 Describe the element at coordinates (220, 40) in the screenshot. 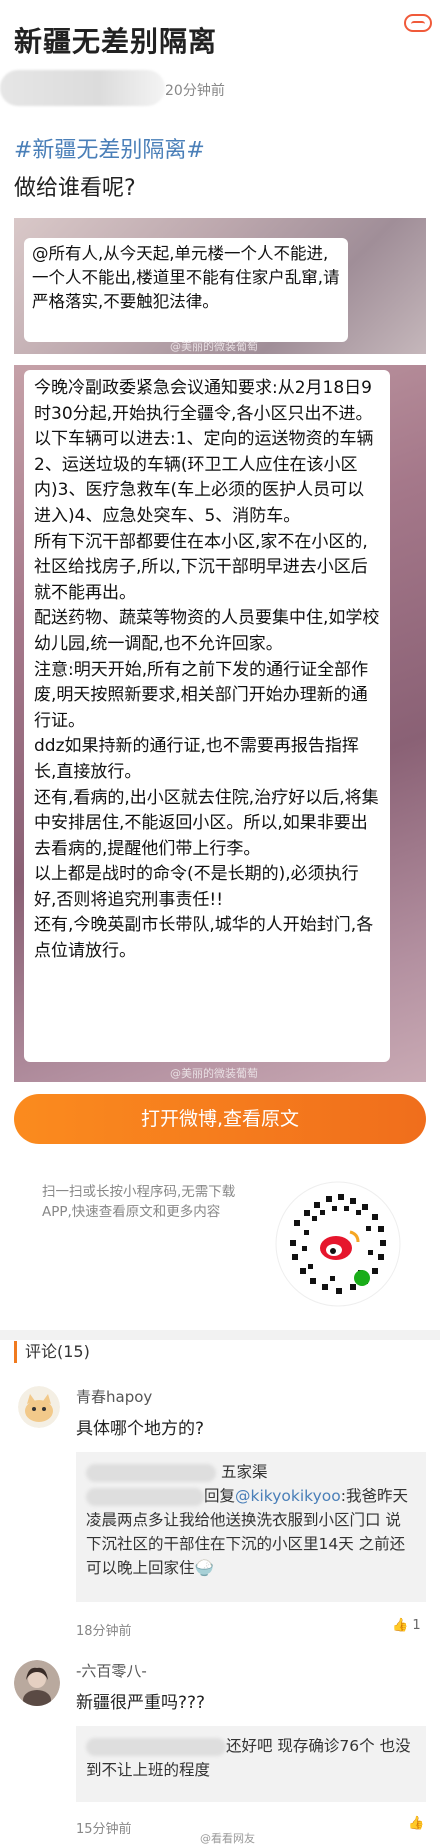

I see `post-header: 新疆无差别隔离` at that location.